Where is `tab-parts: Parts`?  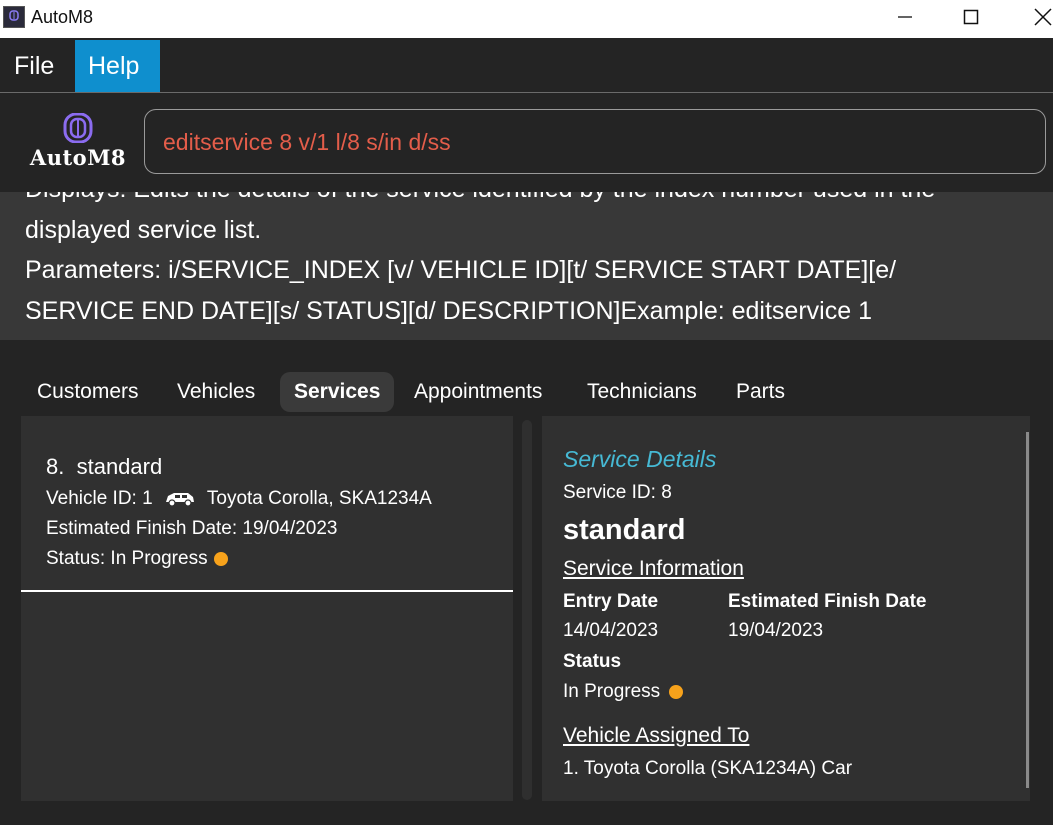
tab-parts: Parts is located at coordinates (760, 392).